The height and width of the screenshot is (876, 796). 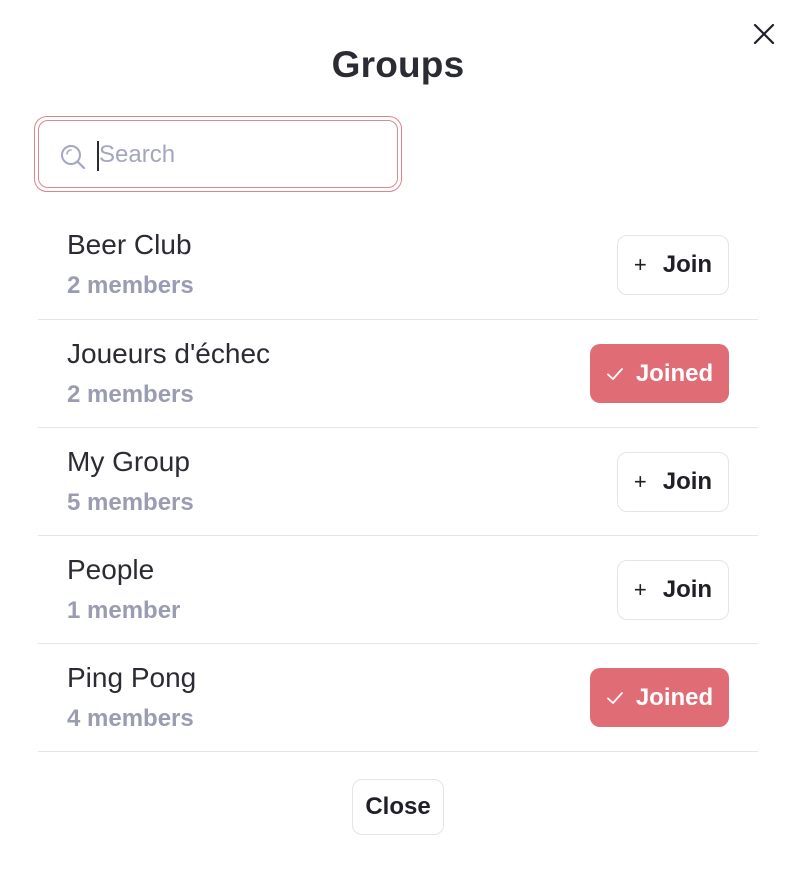 What do you see at coordinates (398, 64) in the screenshot?
I see `dialog-title: Groups` at bounding box center [398, 64].